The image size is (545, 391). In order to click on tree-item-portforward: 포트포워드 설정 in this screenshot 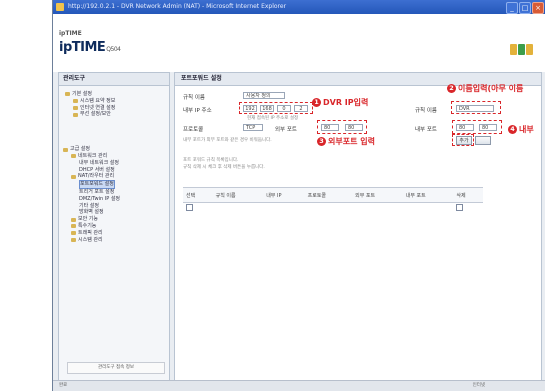, I will do `click(91, 184)`.